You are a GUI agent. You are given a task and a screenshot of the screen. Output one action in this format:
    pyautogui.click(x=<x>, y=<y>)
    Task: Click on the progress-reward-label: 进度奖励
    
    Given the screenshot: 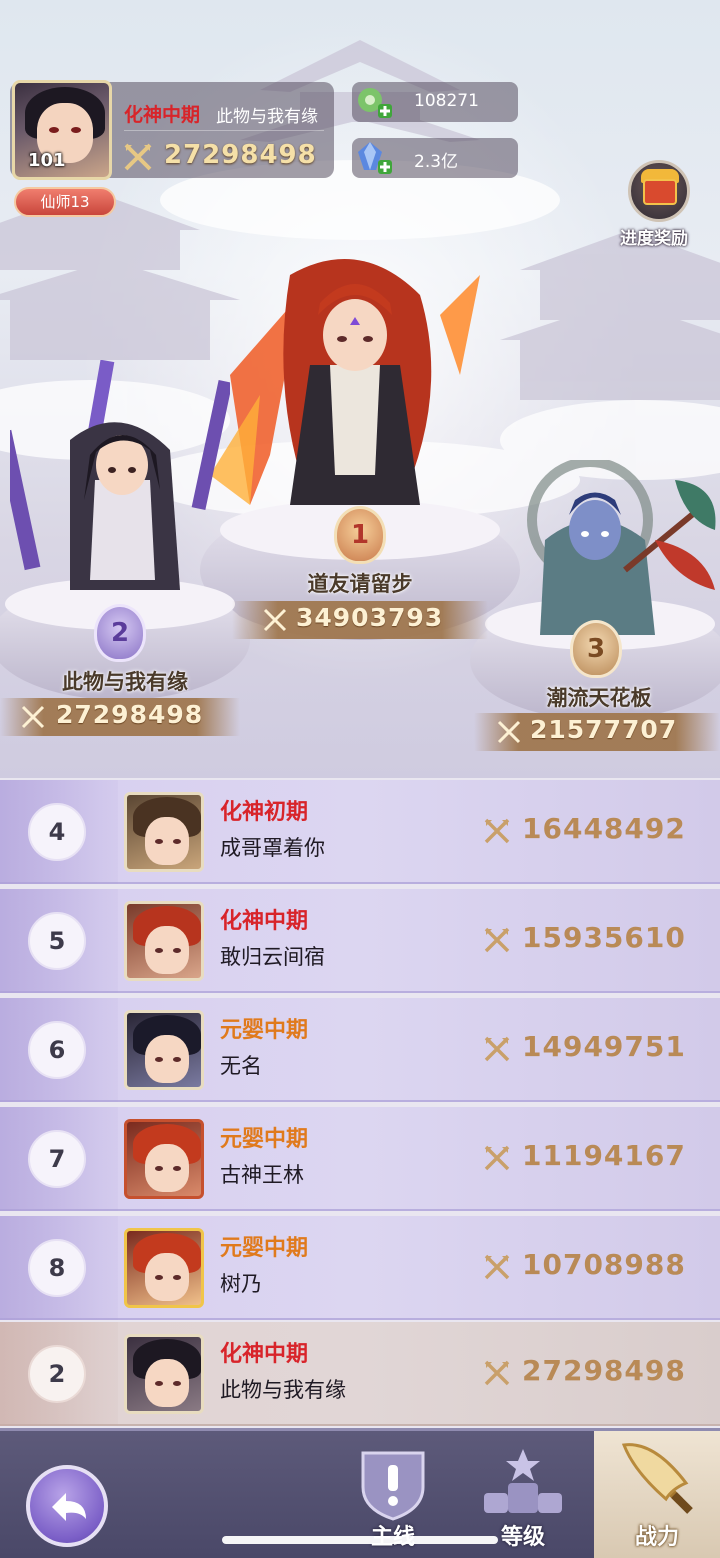 What is the action you would take?
    pyautogui.click(x=654, y=236)
    